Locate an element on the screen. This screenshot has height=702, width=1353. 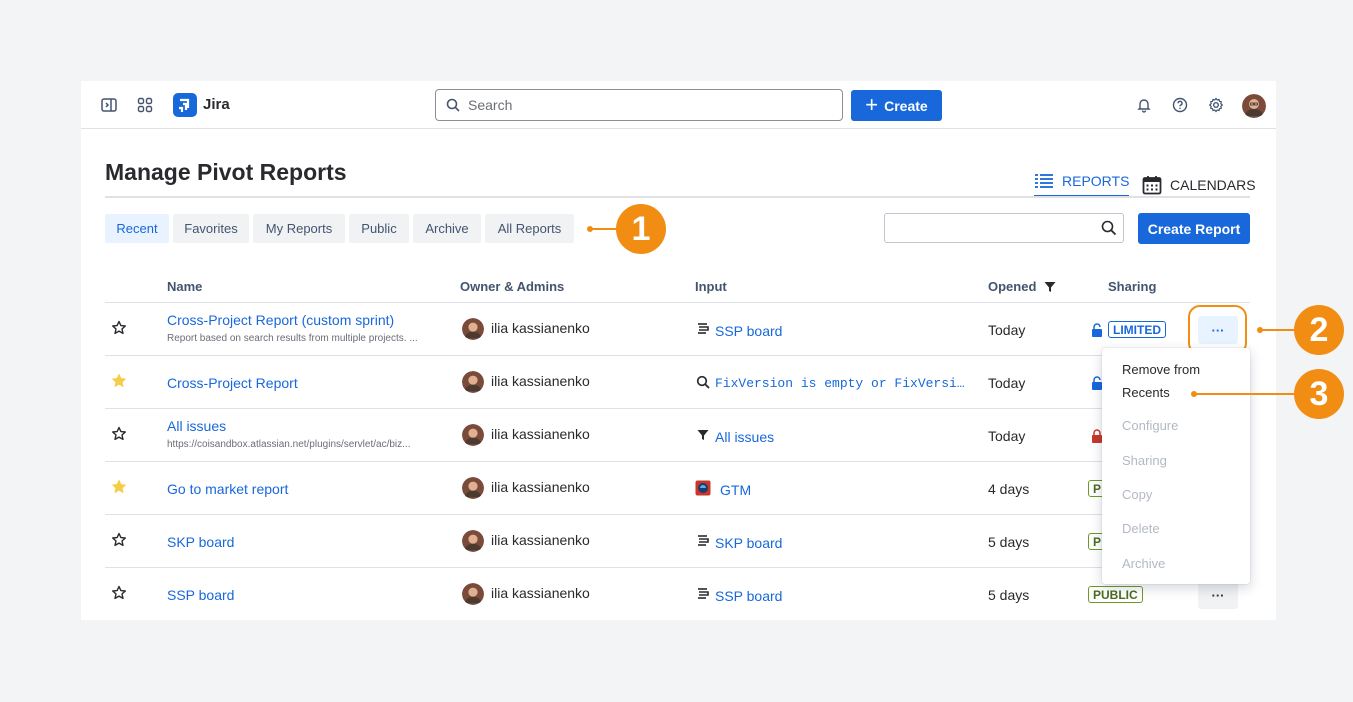
top-navigation: Jira Search + Create is located at coordinates (678, 105).